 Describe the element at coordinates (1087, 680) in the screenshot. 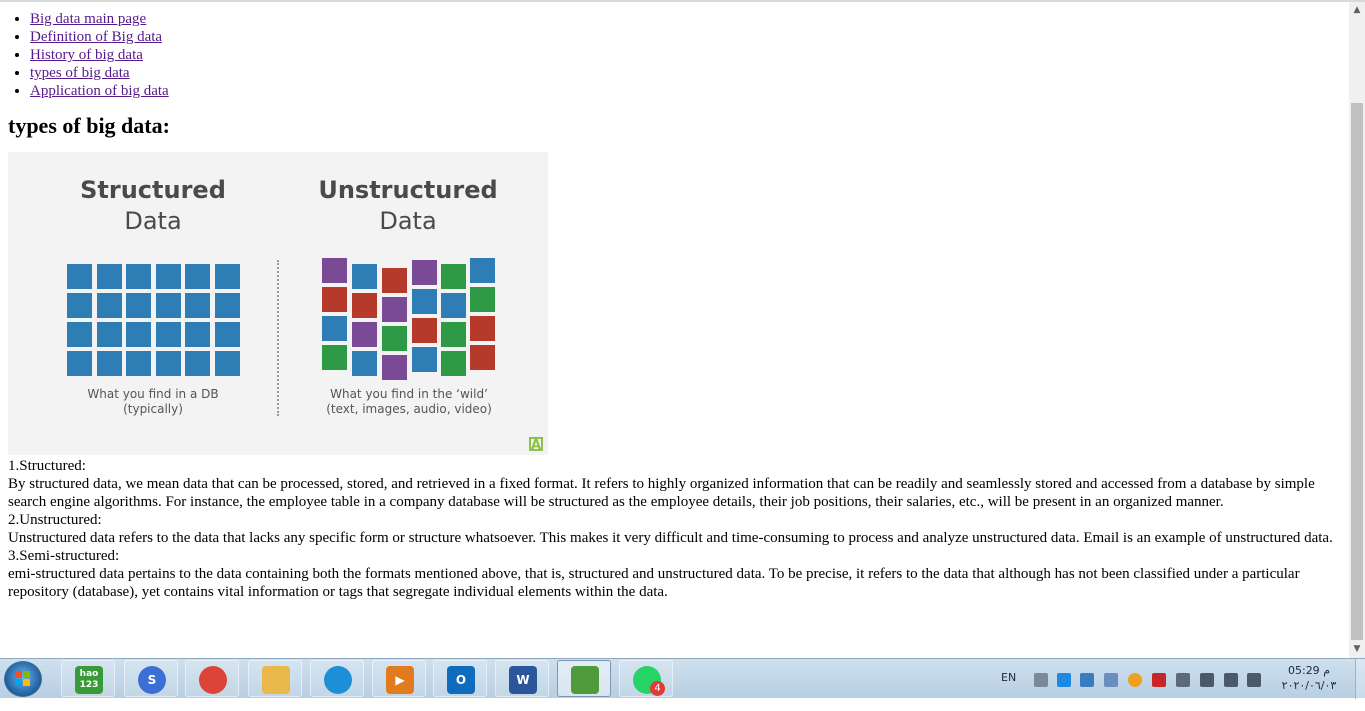

I see `tray-app-icon` at that location.